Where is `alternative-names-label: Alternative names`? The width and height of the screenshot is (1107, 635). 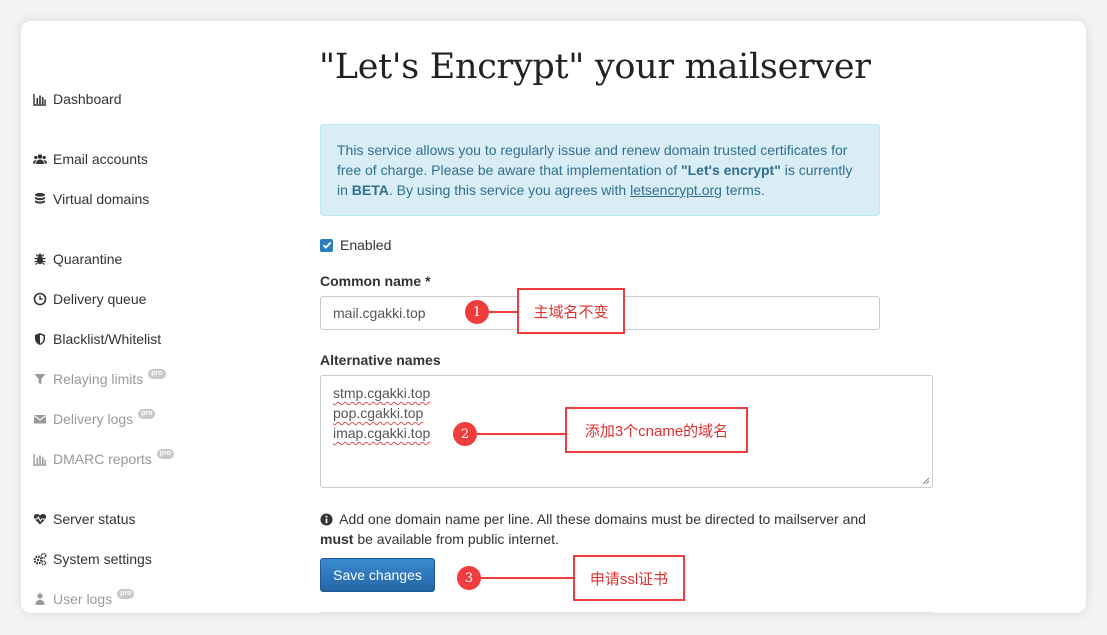 alternative-names-label: Alternative names is located at coordinates (380, 360).